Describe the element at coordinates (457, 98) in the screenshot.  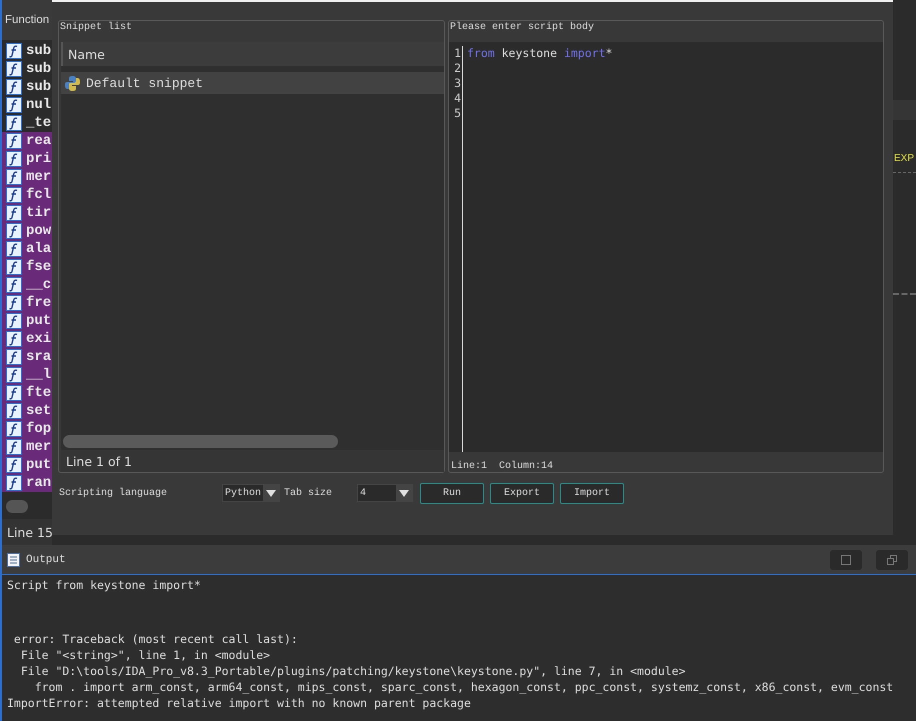
I see `line-number: 4` at that location.